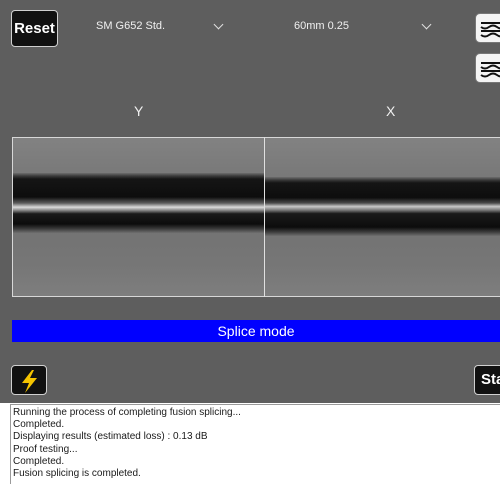 The width and height of the screenshot is (500, 484). Describe the element at coordinates (131, 26) in the screenshot. I see `fiber-type-value: SM G652 Std.` at that location.